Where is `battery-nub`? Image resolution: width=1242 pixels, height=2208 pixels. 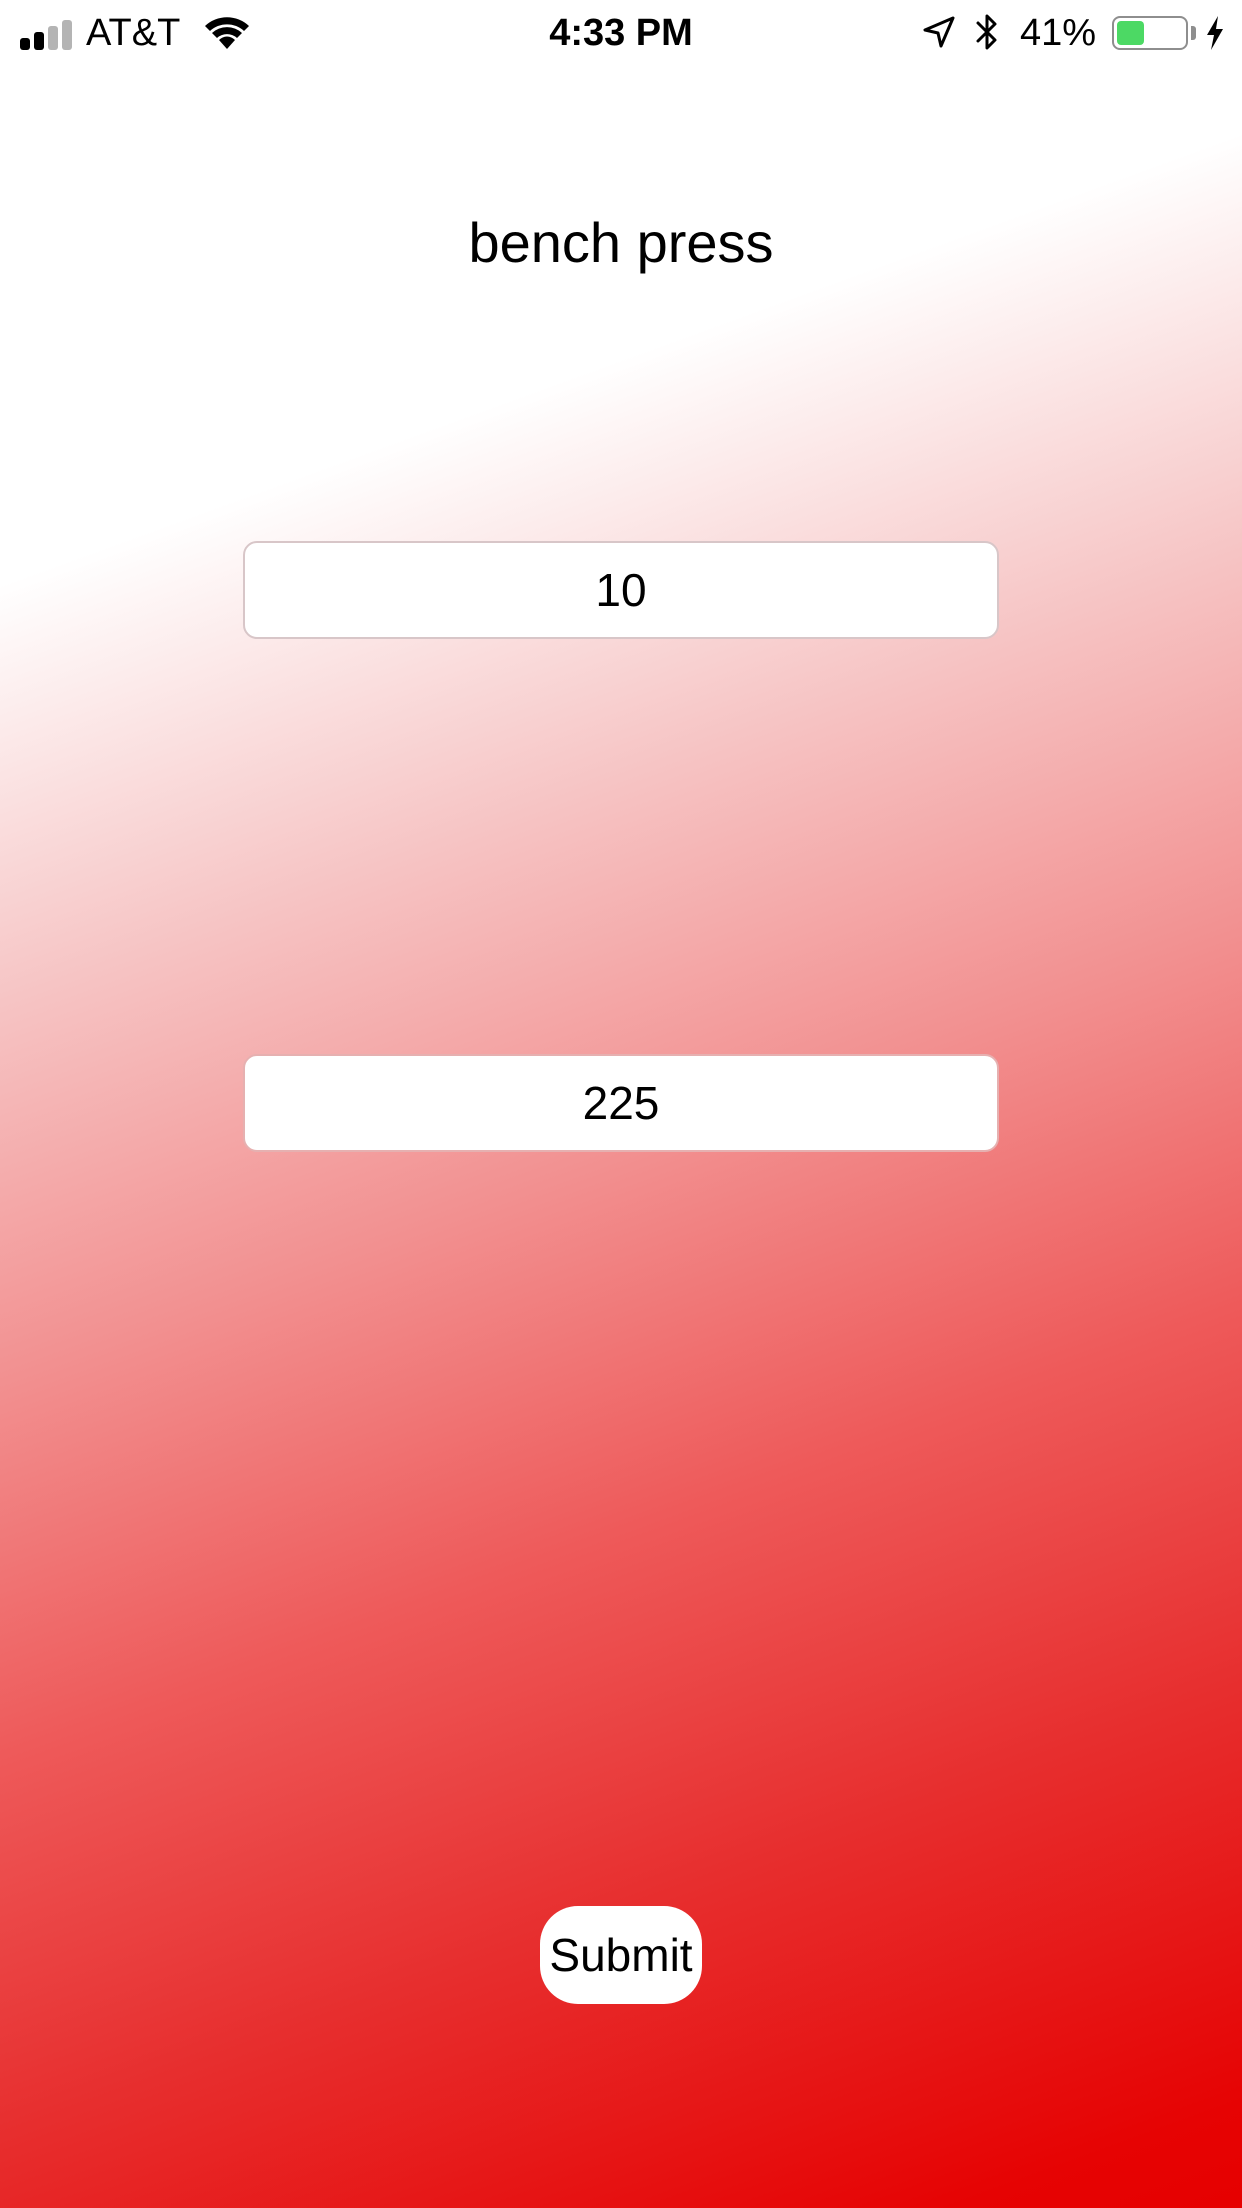
battery-nub is located at coordinates (1193, 33).